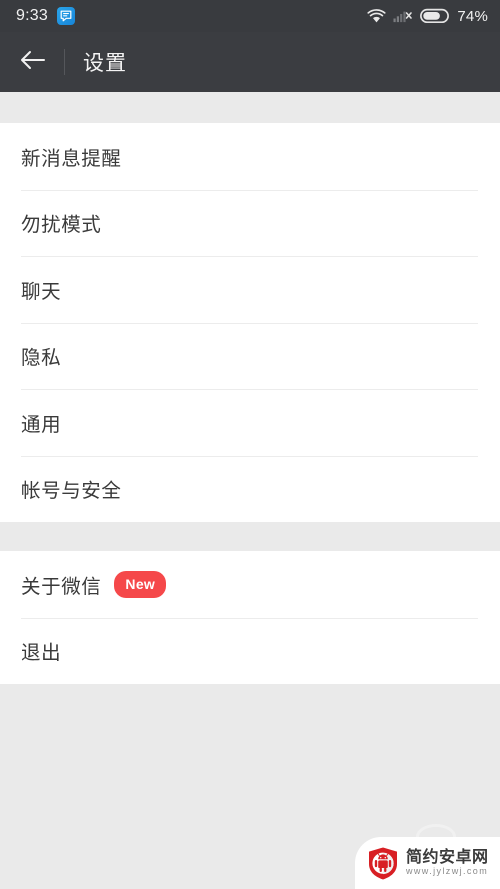 This screenshot has width=500, height=889. Describe the element at coordinates (32, 15) in the screenshot. I see `status-clock: 9:33` at that location.